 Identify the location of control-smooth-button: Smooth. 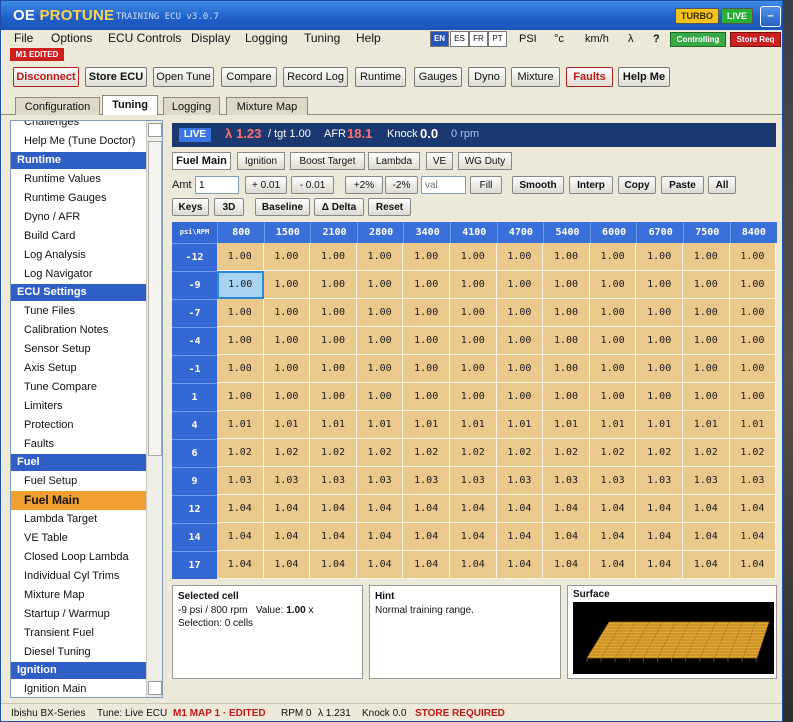
(538, 185).